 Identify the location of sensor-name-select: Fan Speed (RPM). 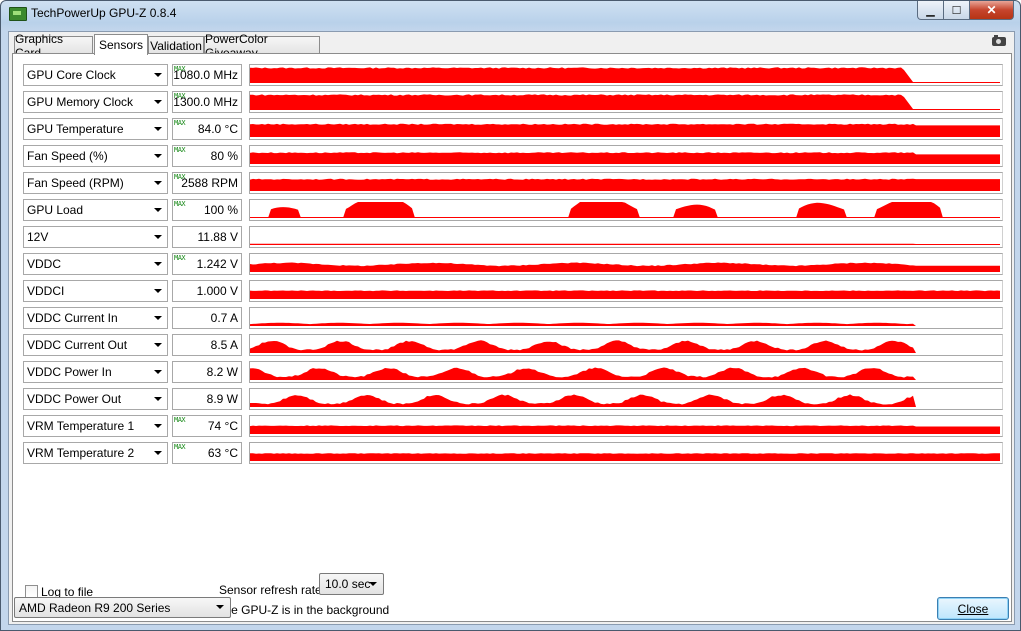
(95, 183).